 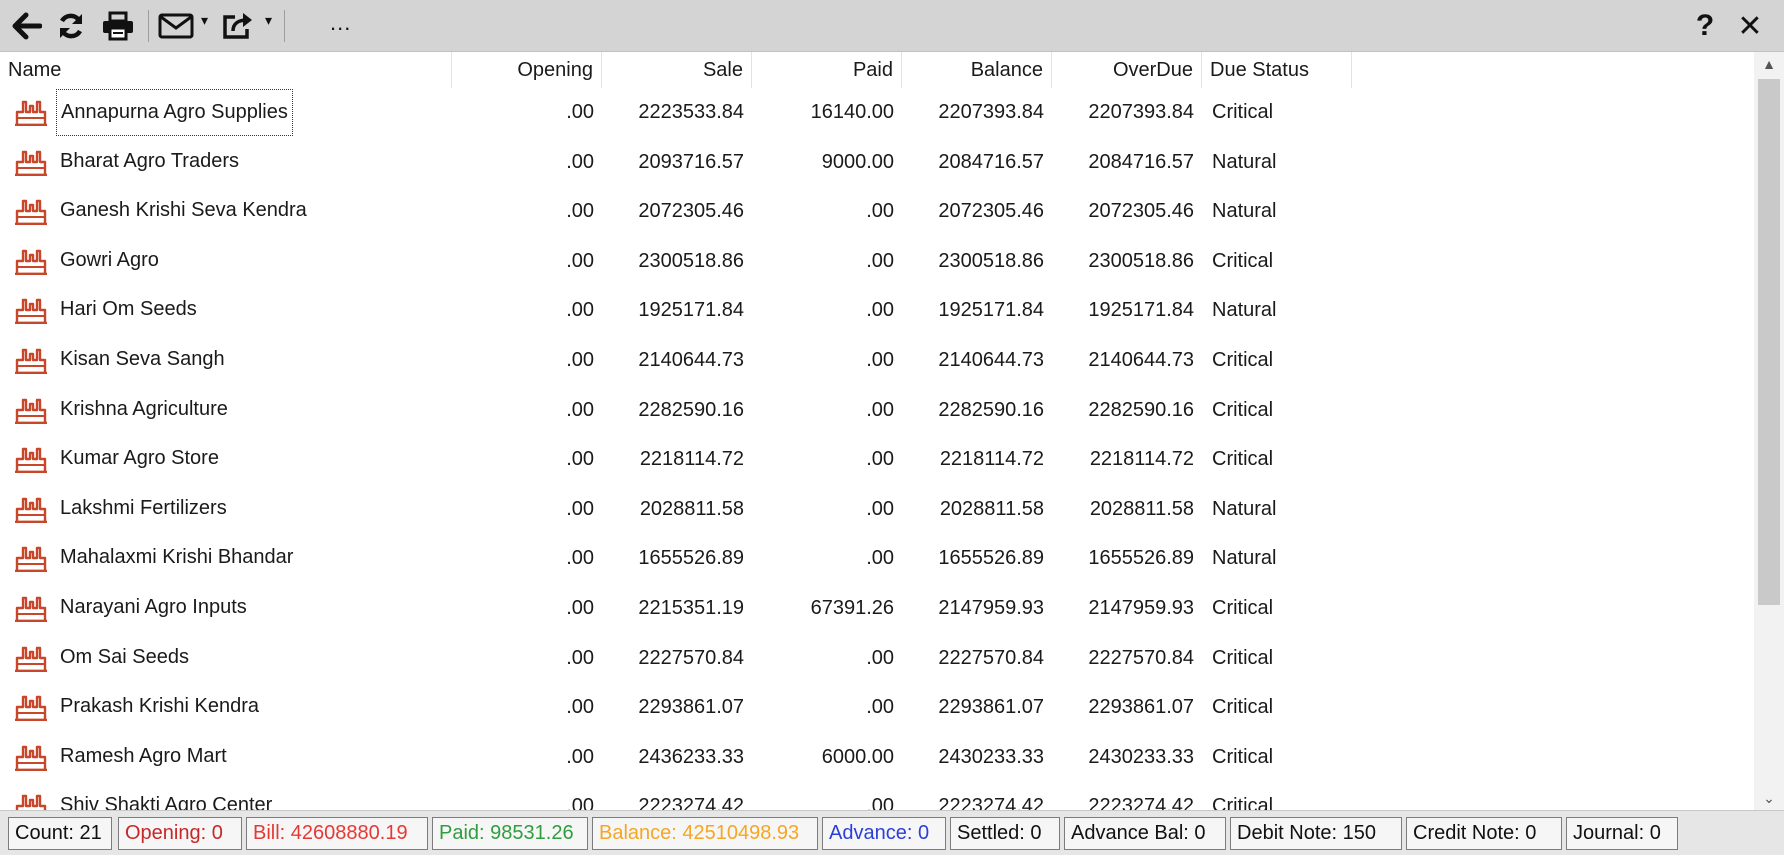 I want to click on arrow-left-icon, so click(x=27, y=26).